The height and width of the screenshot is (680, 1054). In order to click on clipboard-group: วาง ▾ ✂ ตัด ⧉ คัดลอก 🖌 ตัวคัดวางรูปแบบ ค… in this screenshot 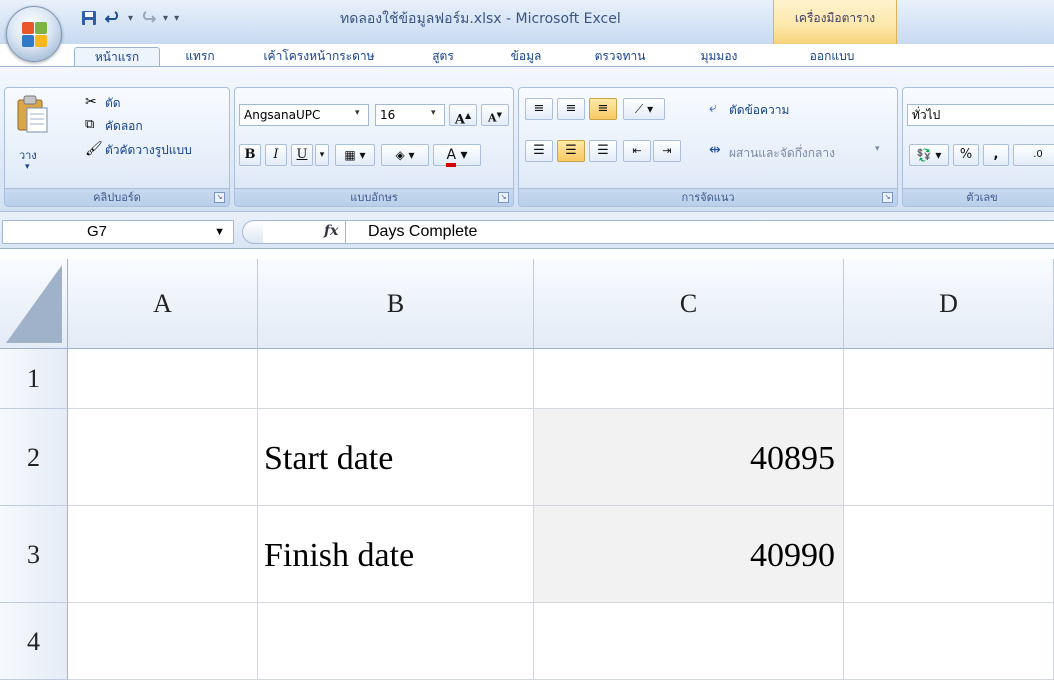, I will do `click(117, 147)`.